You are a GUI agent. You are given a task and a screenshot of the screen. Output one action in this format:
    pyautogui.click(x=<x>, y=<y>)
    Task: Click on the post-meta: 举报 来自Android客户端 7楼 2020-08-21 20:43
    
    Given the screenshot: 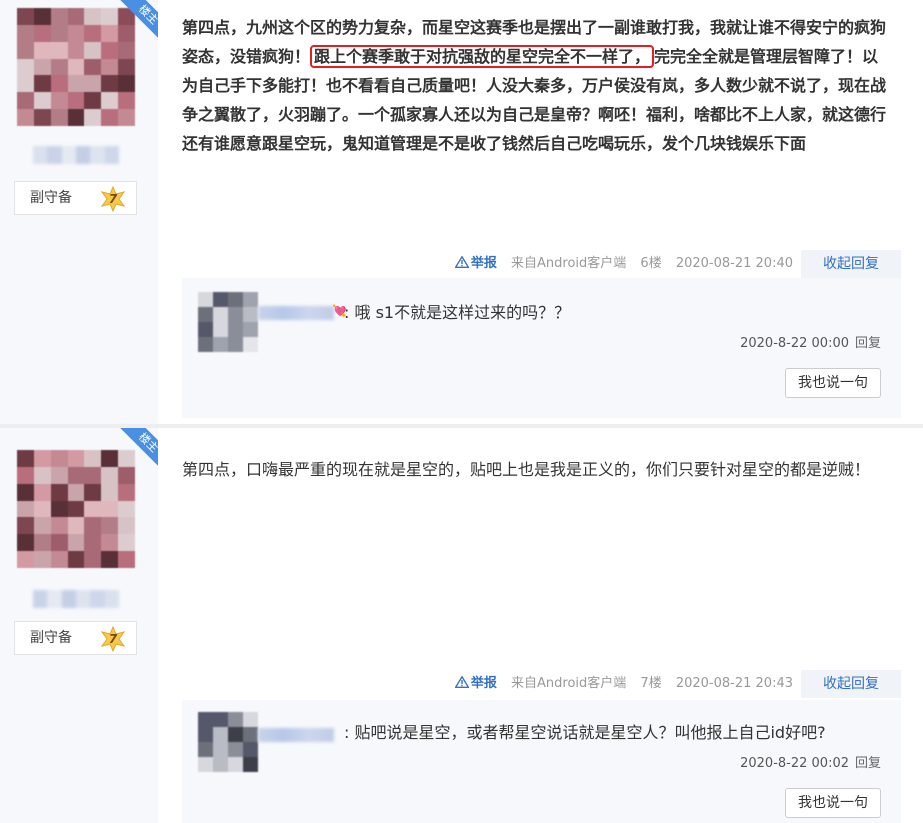 What is the action you would take?
    pyautogui.click(x=619, y=684)
    